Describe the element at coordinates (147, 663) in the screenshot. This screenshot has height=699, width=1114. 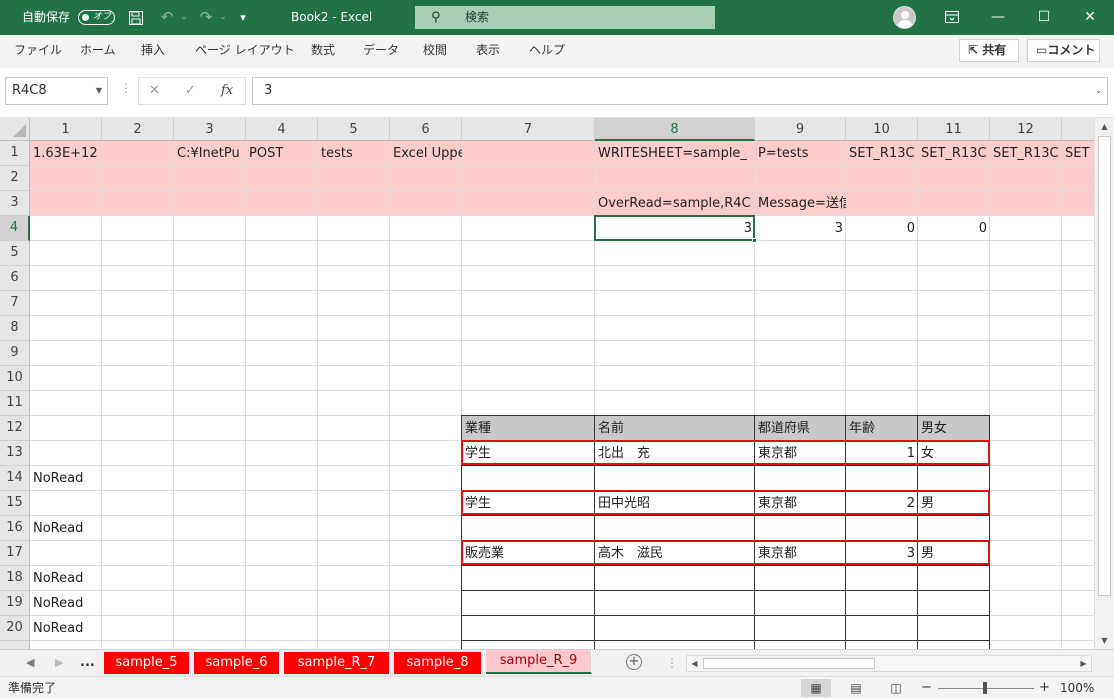
I see `sheet-tab: sample_5` at that location.